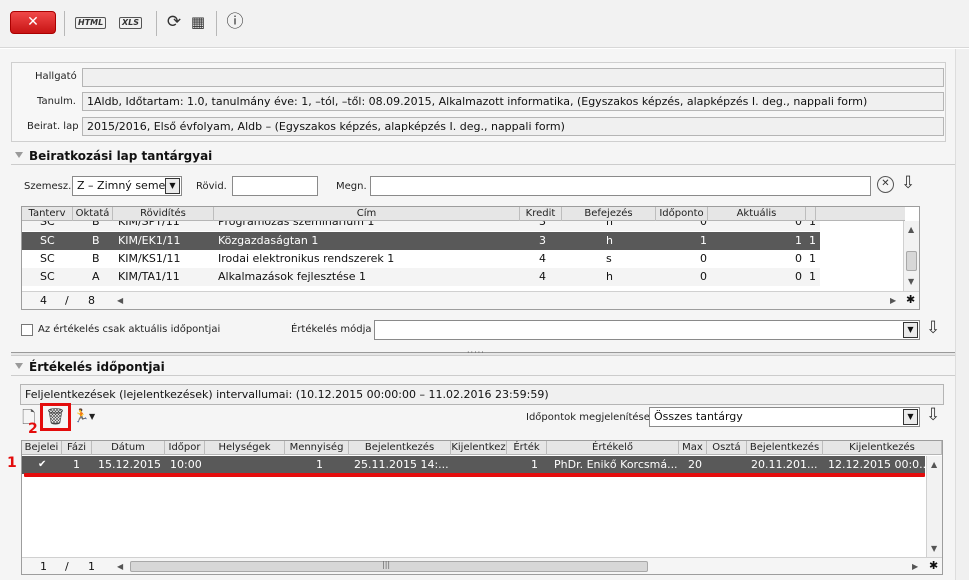  Describe the element at coordinates (91, 23) in the screenshot. I see `export-html-button: HTML` at that location.